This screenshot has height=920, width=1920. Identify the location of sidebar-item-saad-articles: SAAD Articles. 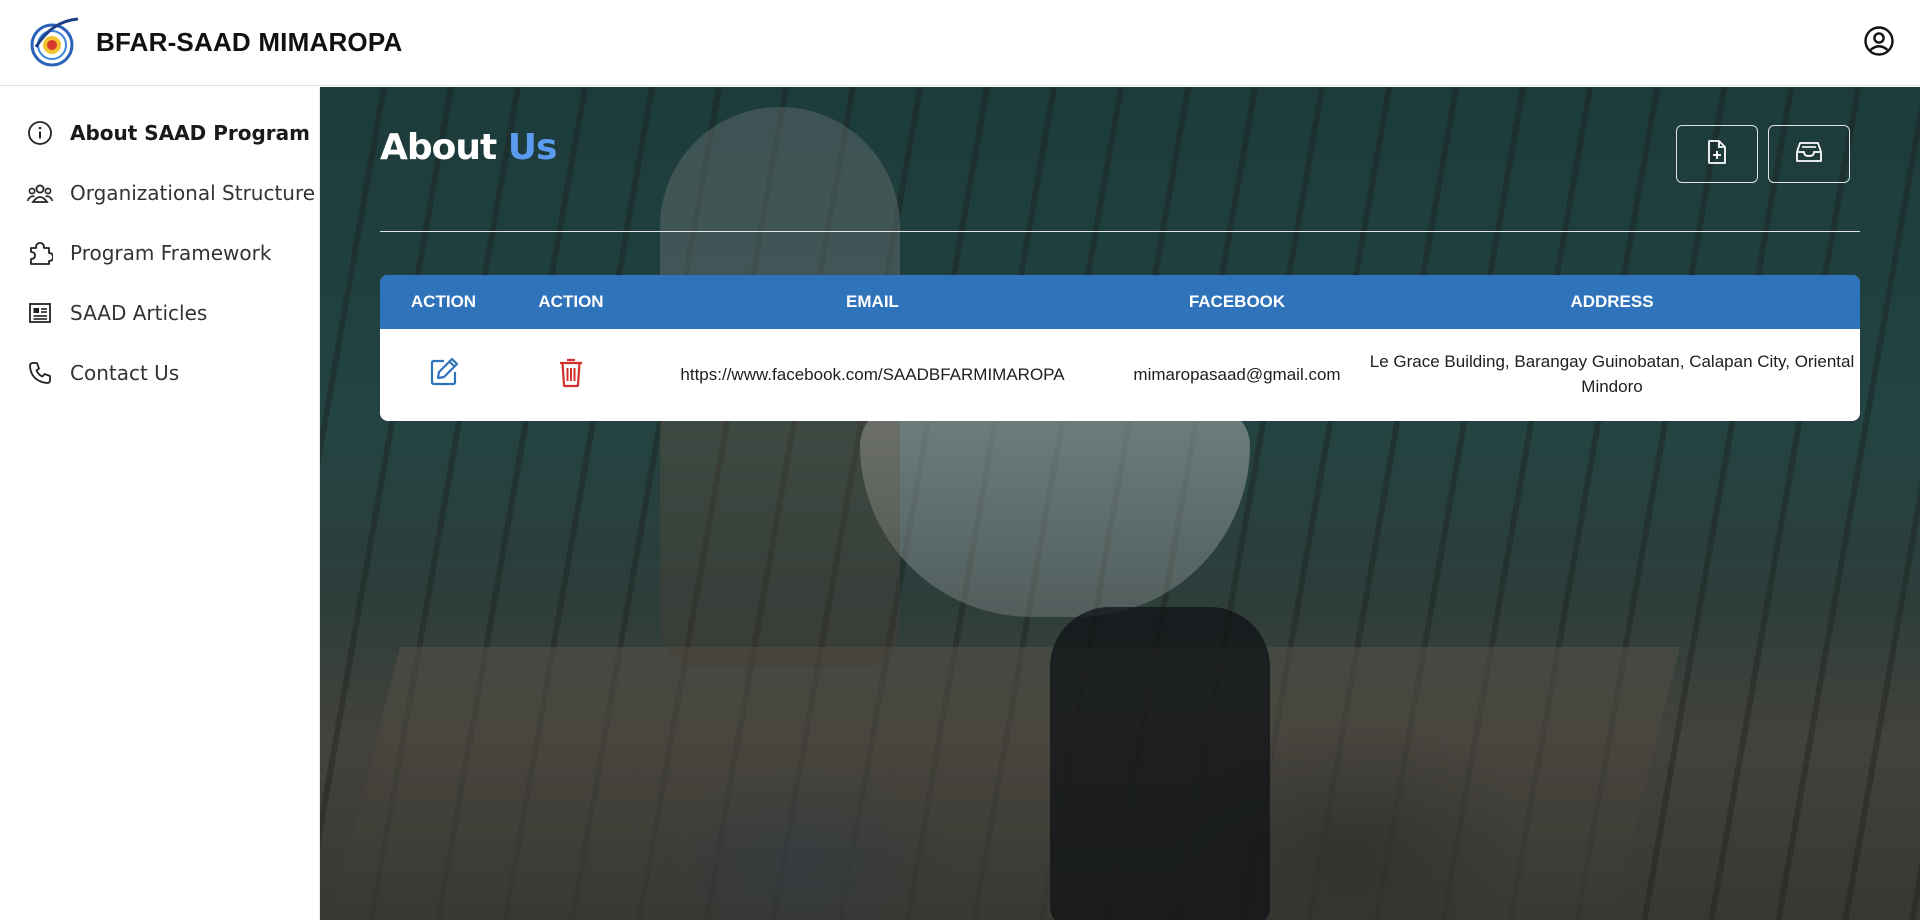
(159, 313).